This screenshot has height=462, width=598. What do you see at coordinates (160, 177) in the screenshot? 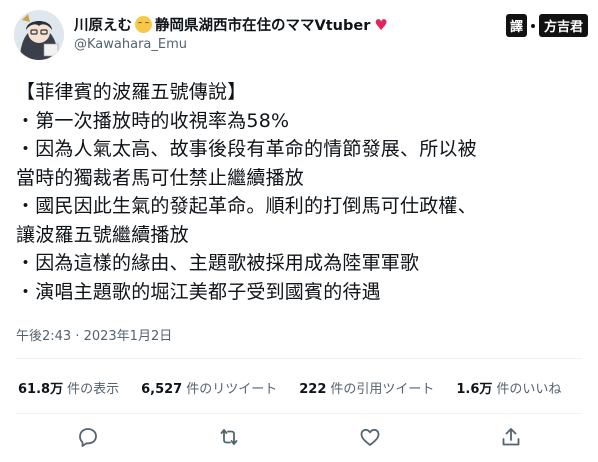
I see `tweet-line: 當時的獨裁者馬可仕禁止繼續播放` at bounding box center [160, 177].